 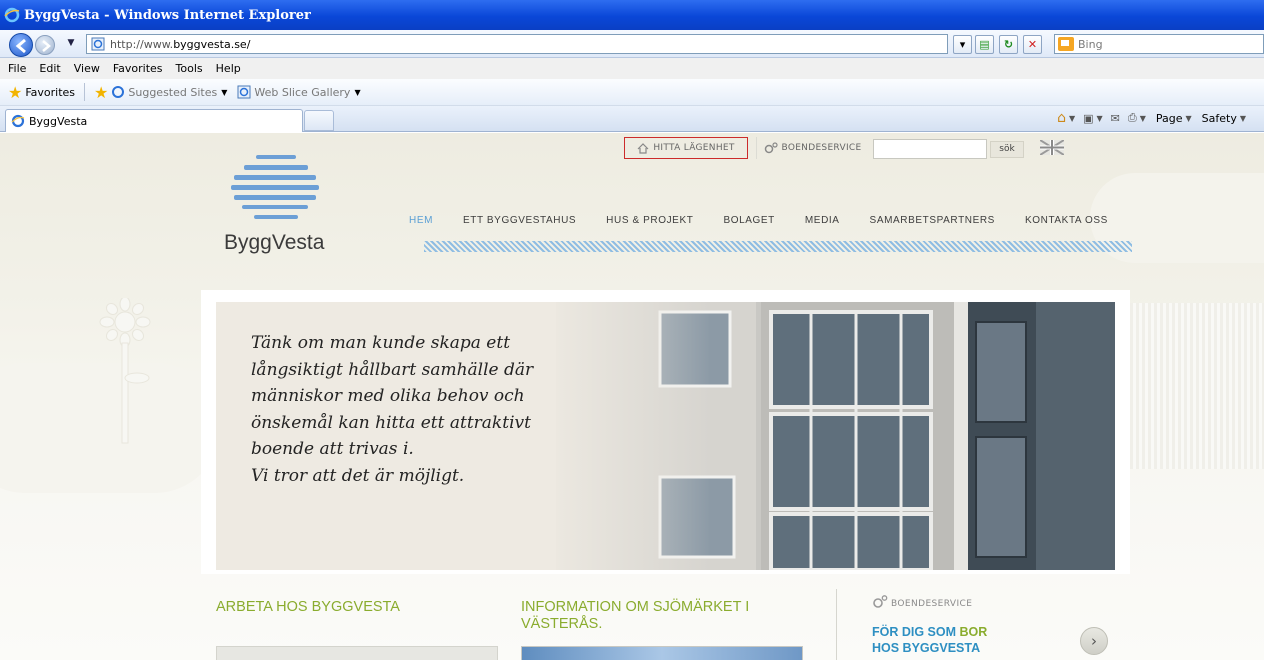 I want to click on stop-button: ✕, so click(x=1032, y=44).